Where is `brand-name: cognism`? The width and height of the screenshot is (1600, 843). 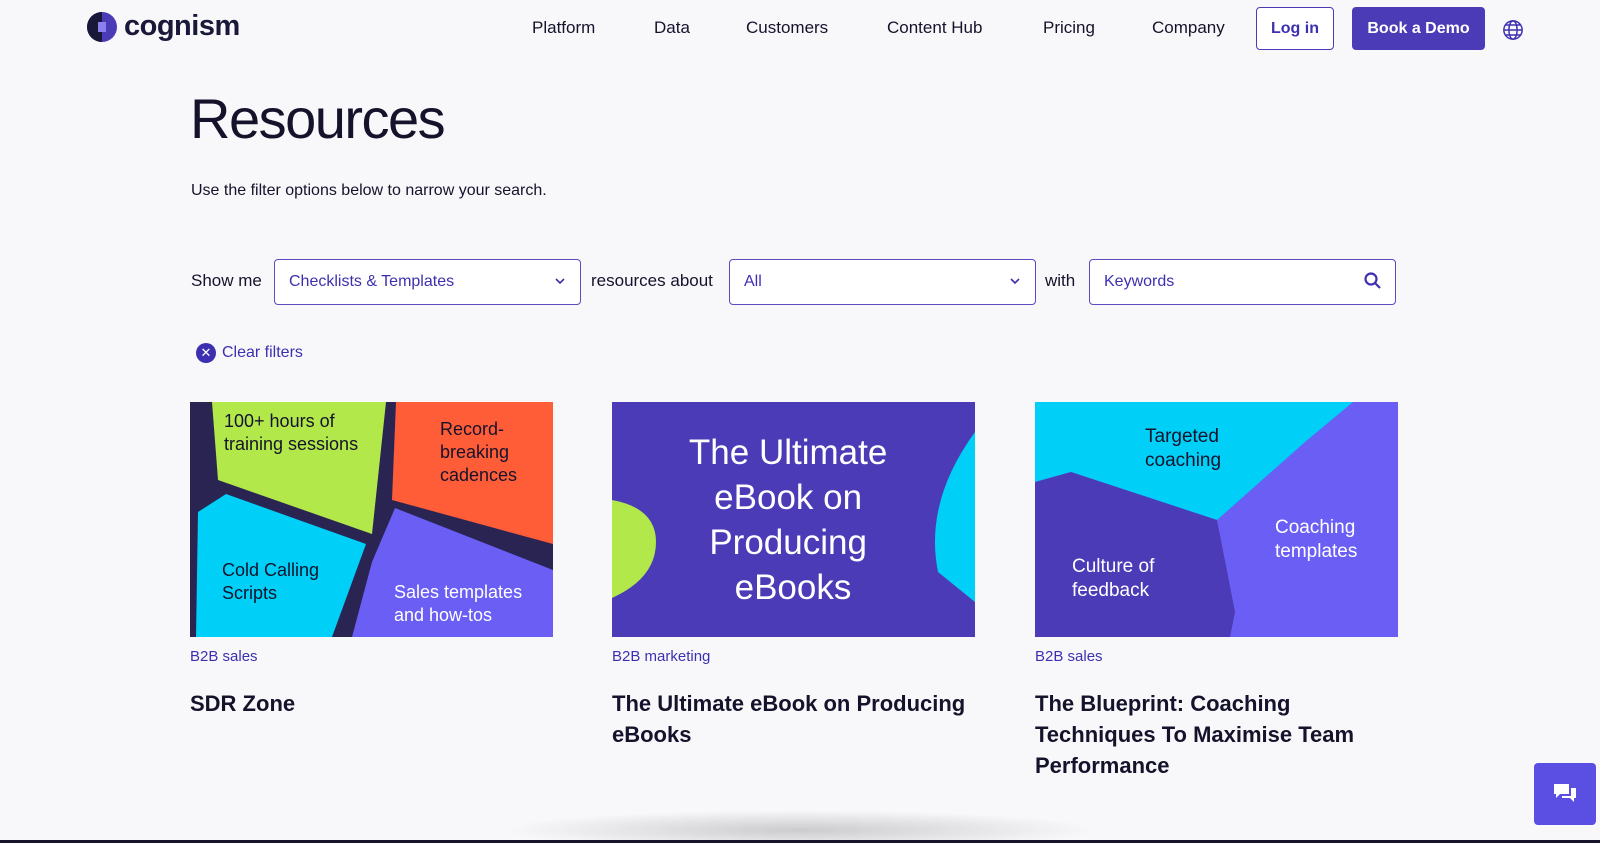
brand-name: cognism is located at coordinates (182, 26).